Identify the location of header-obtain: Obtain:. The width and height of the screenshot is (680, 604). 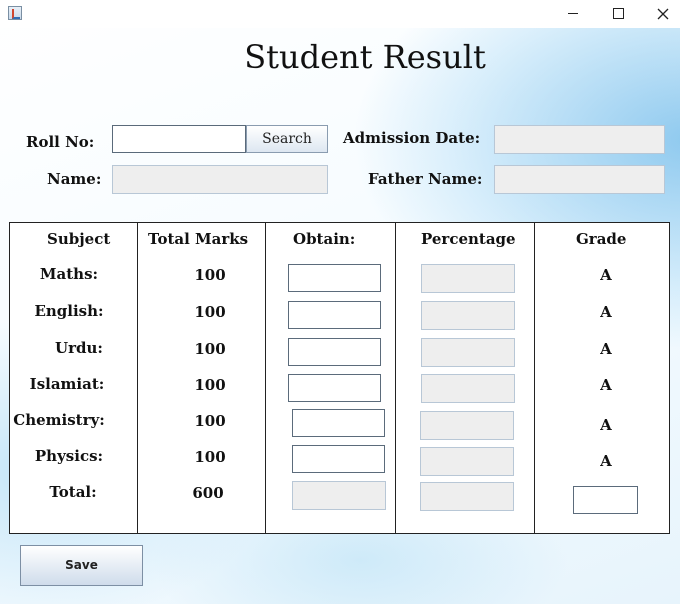
(324, 239).